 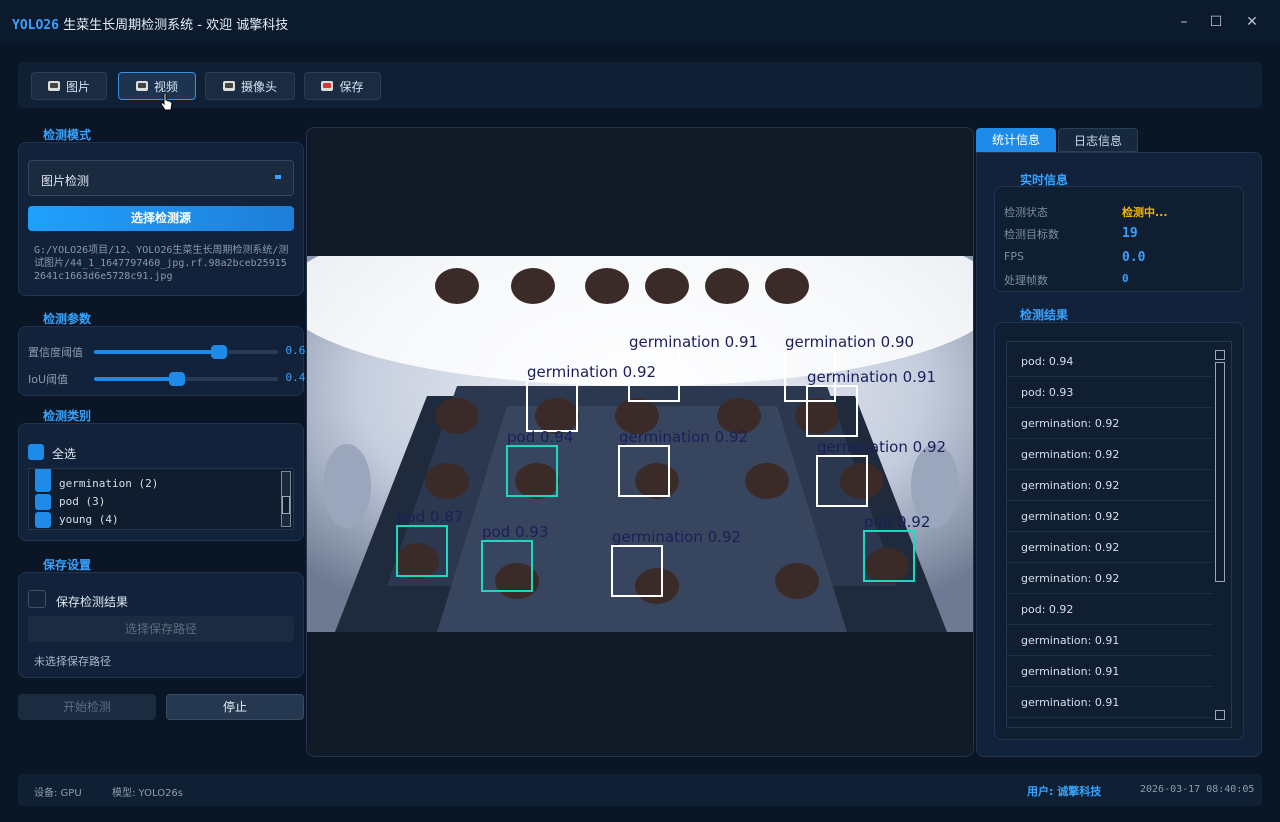 What do you see at coordinates (342, 86) in the screenshot?
I see `save-button: 保存` at bounding box center [342, 86].